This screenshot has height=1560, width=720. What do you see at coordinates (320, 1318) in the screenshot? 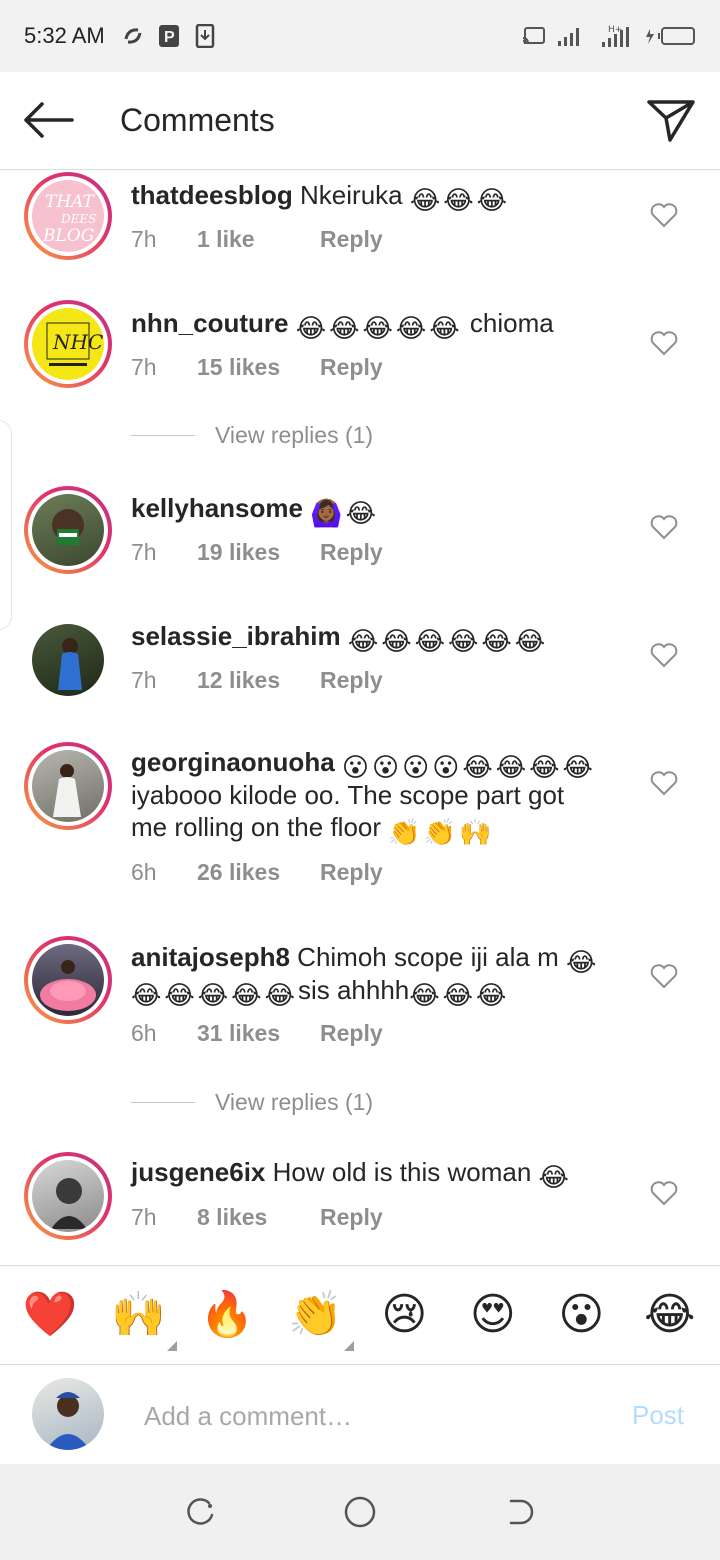
I see `emoji-clap-button: 👏` at bounding box center [320, 1318].